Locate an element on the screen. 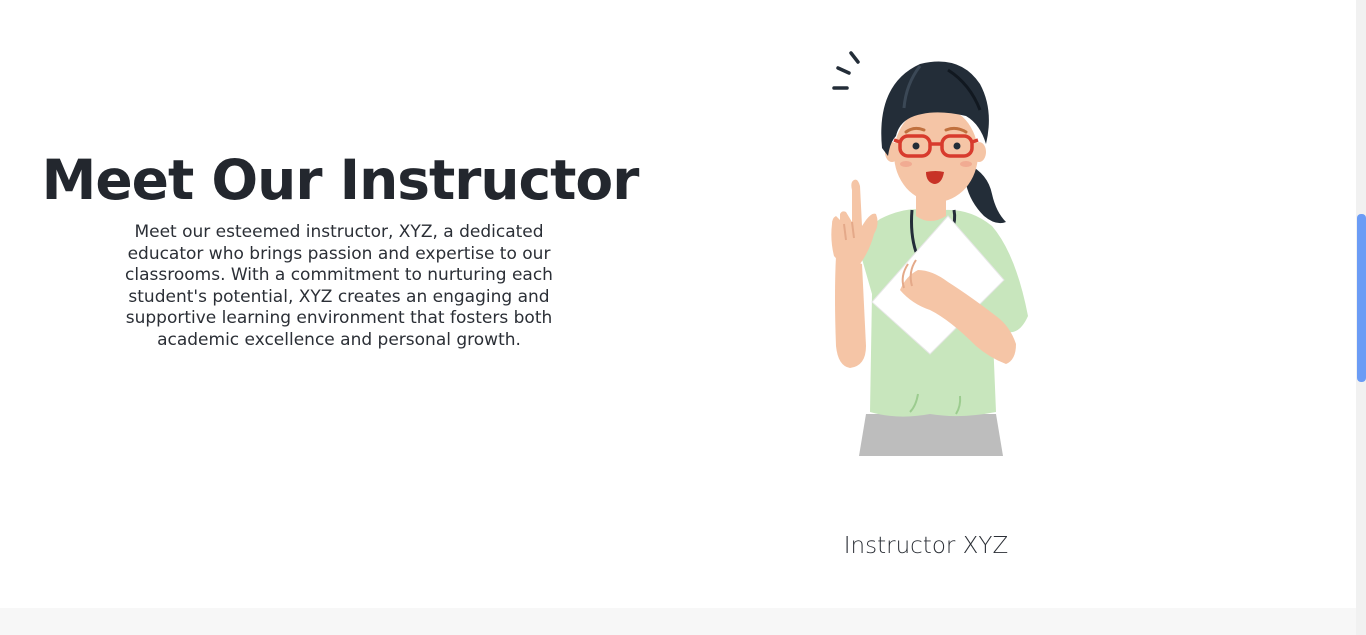  raised-arm is located at coordinates (850, 312).